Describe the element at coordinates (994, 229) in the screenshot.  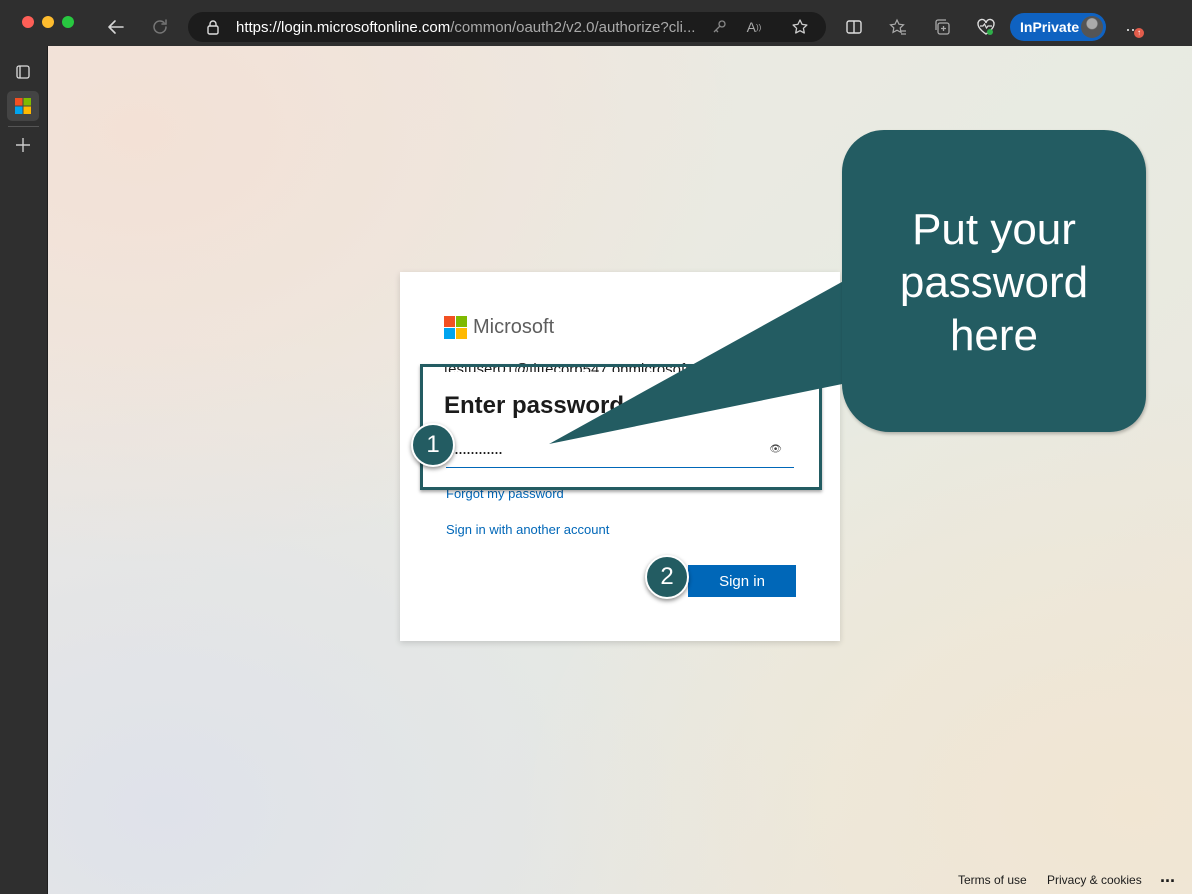
I see `callout-line-1: Put your` at that location.